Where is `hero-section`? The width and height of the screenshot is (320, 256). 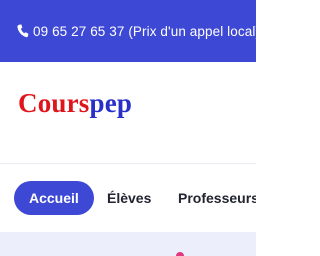 hero-section is located at coordinates (128, 244).